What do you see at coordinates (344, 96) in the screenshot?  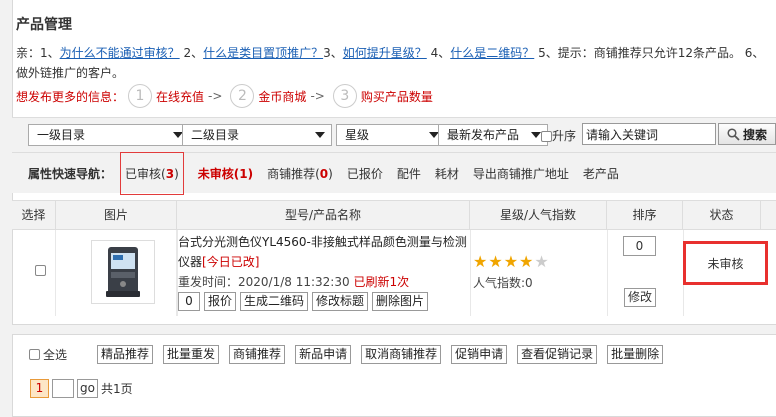 I see `step-number-3: 3` at bounding box center [344, 96].